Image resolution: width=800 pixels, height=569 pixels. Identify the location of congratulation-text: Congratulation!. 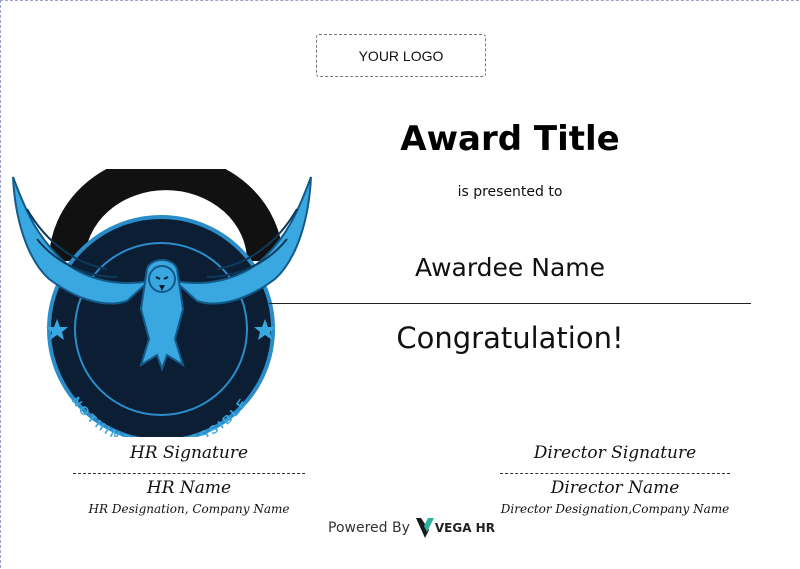
(510, 338).